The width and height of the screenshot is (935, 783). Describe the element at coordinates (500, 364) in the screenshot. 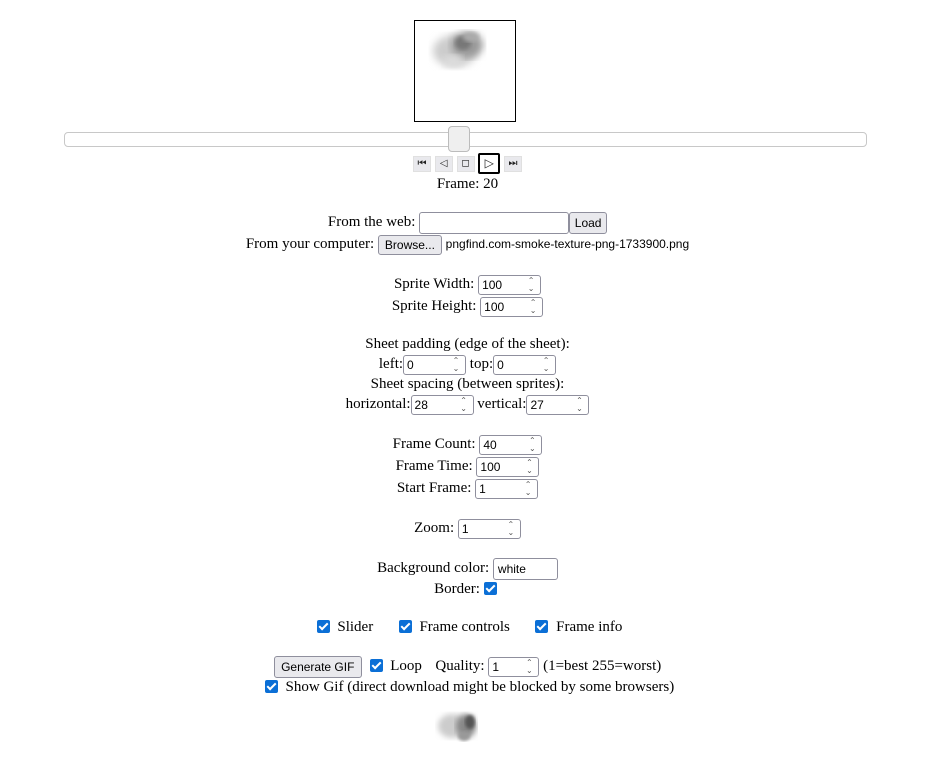

I see `padding-top-value: 0` at that location.